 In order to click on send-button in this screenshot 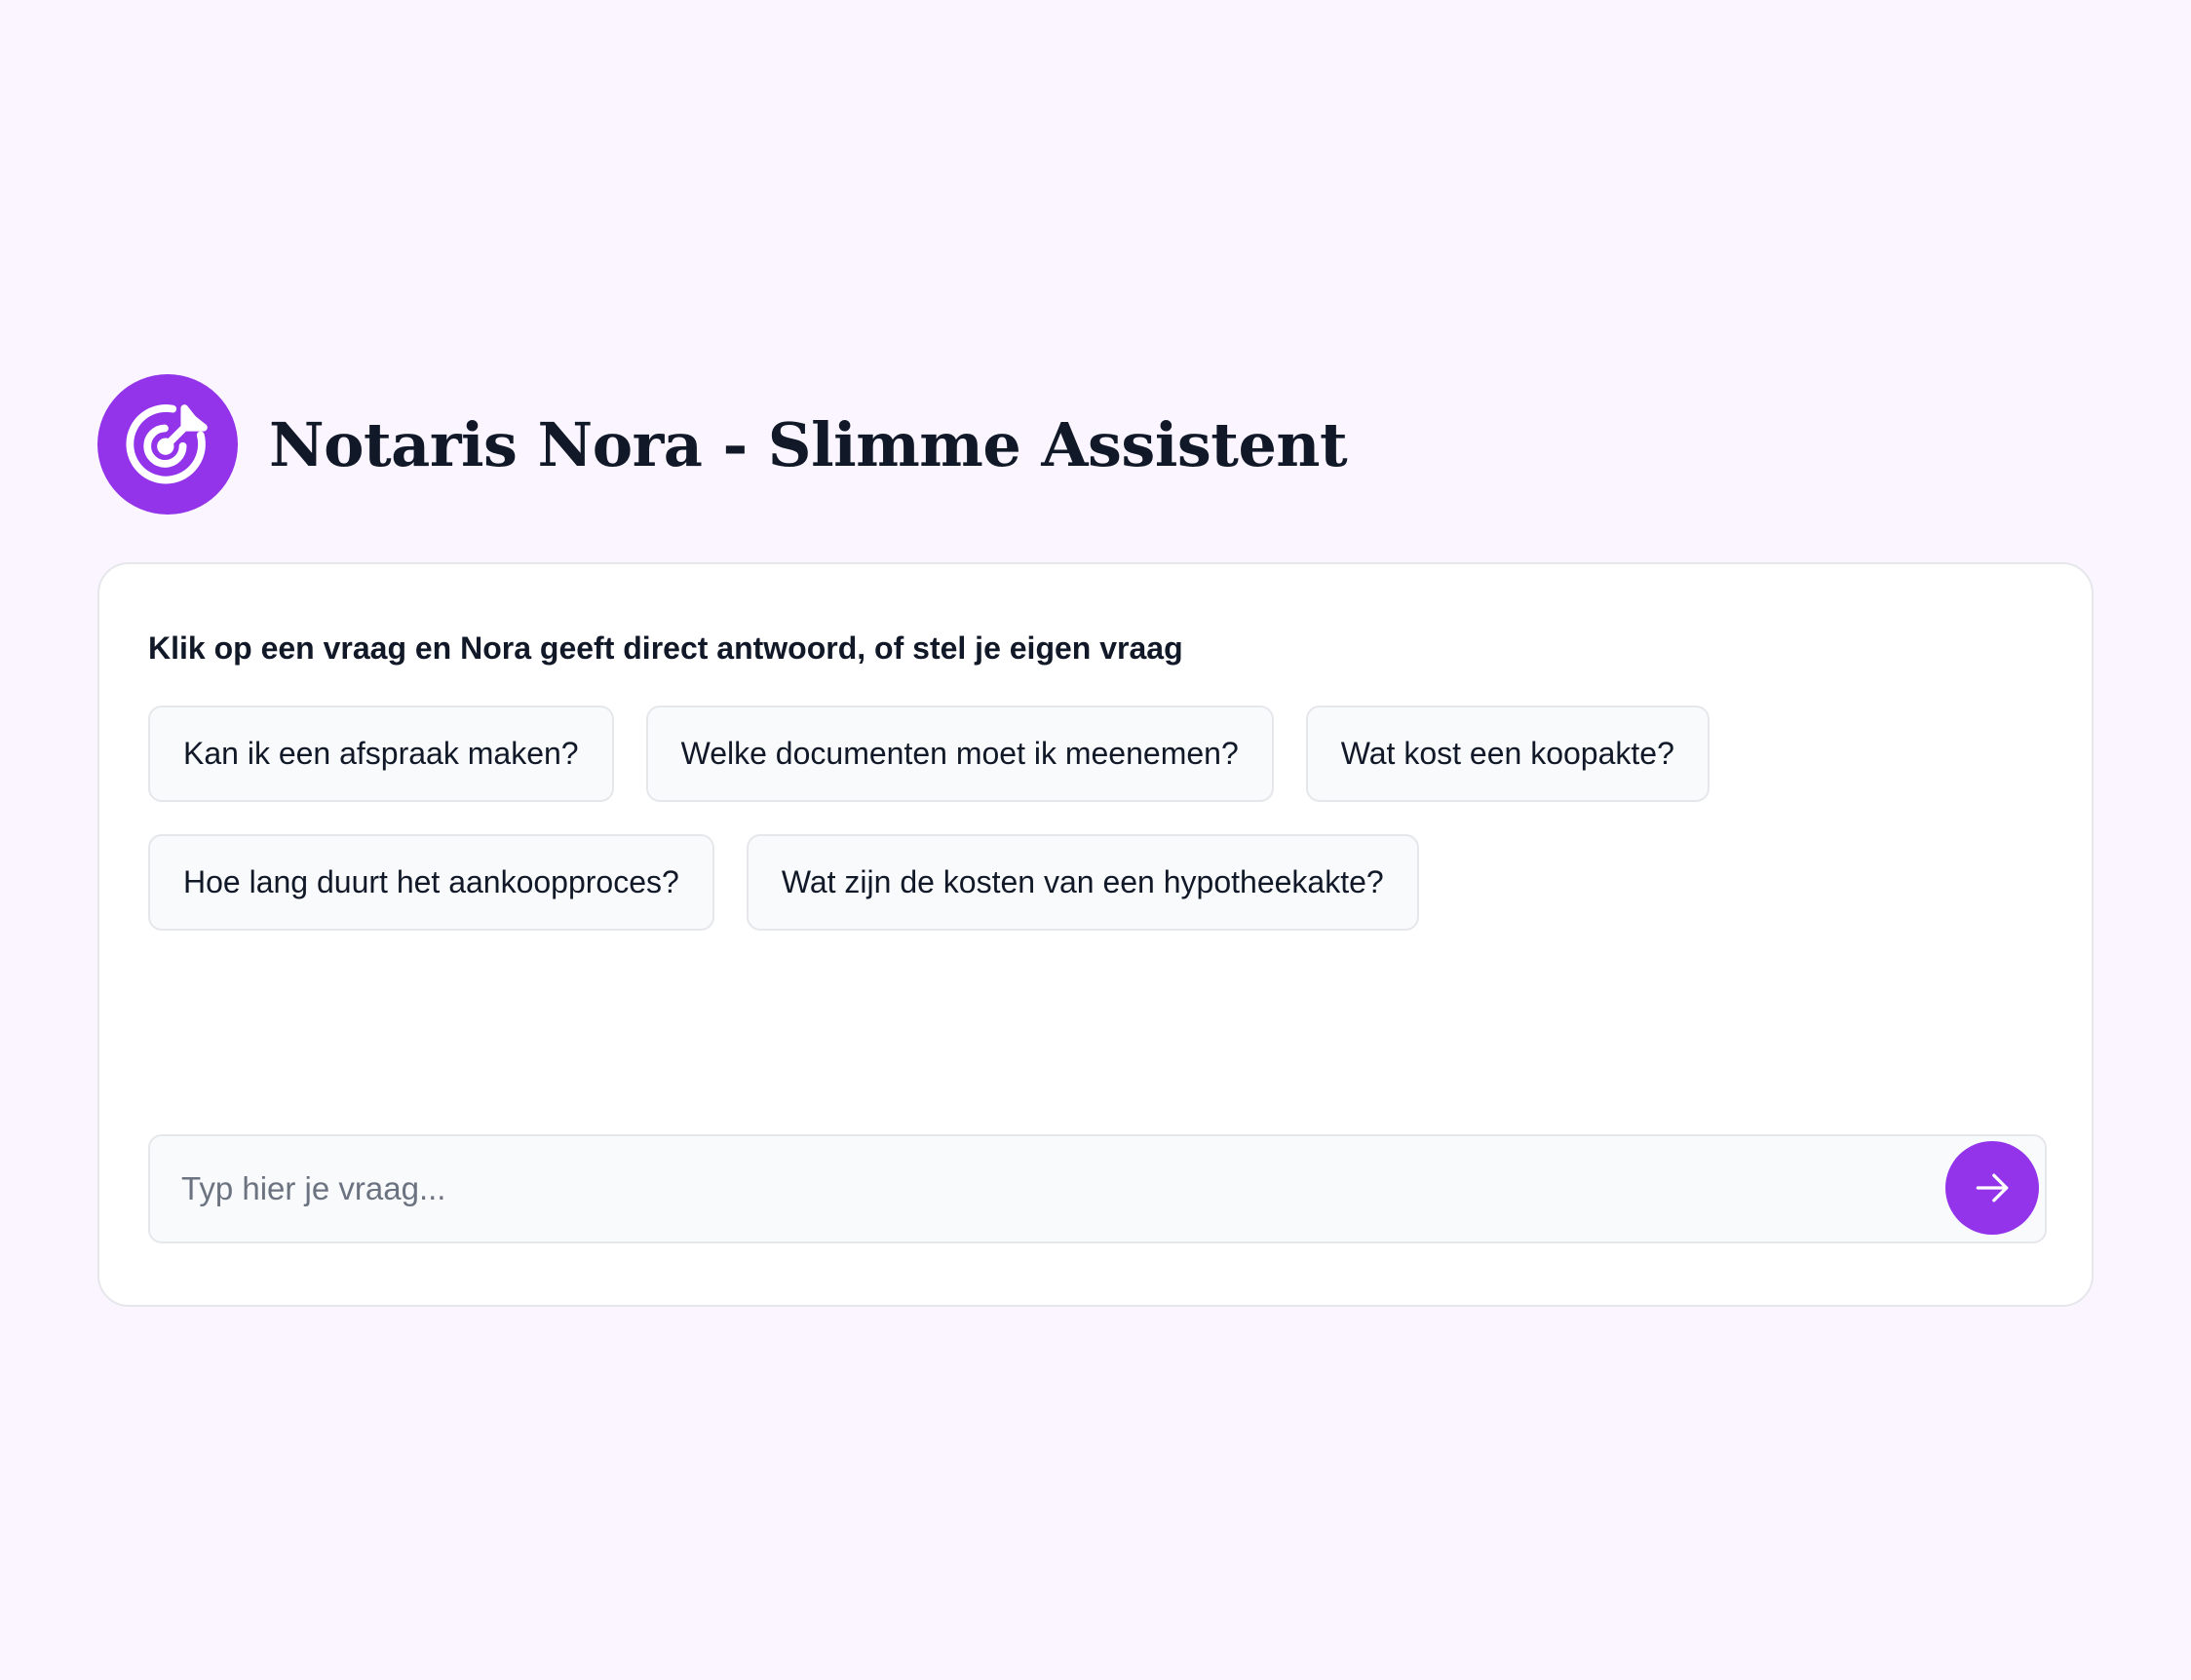, I will do `click(1992, 1188)`.